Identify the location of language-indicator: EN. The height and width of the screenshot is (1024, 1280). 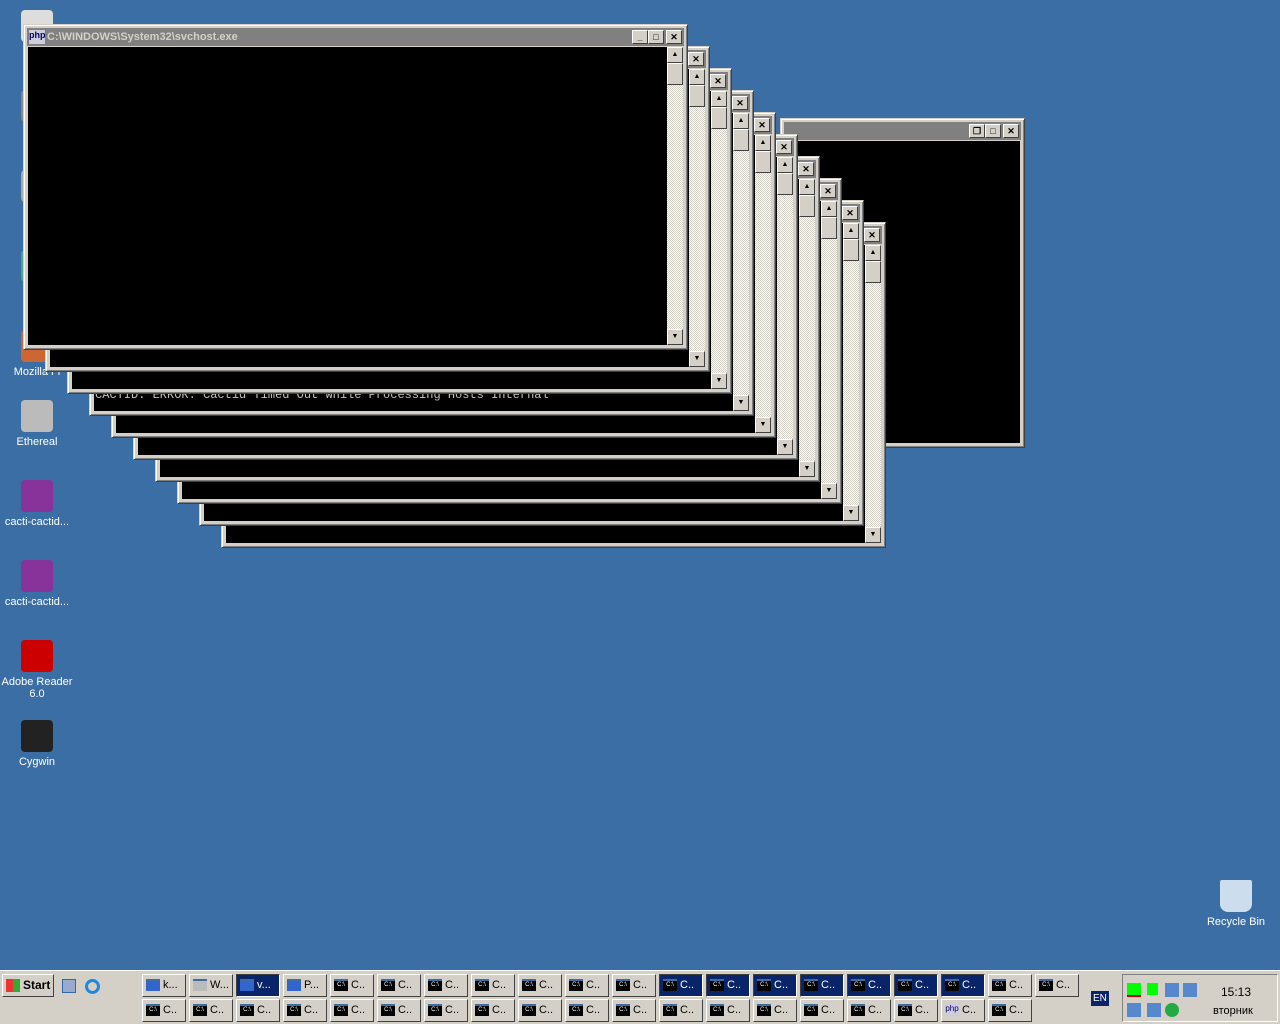
(1100, 998).